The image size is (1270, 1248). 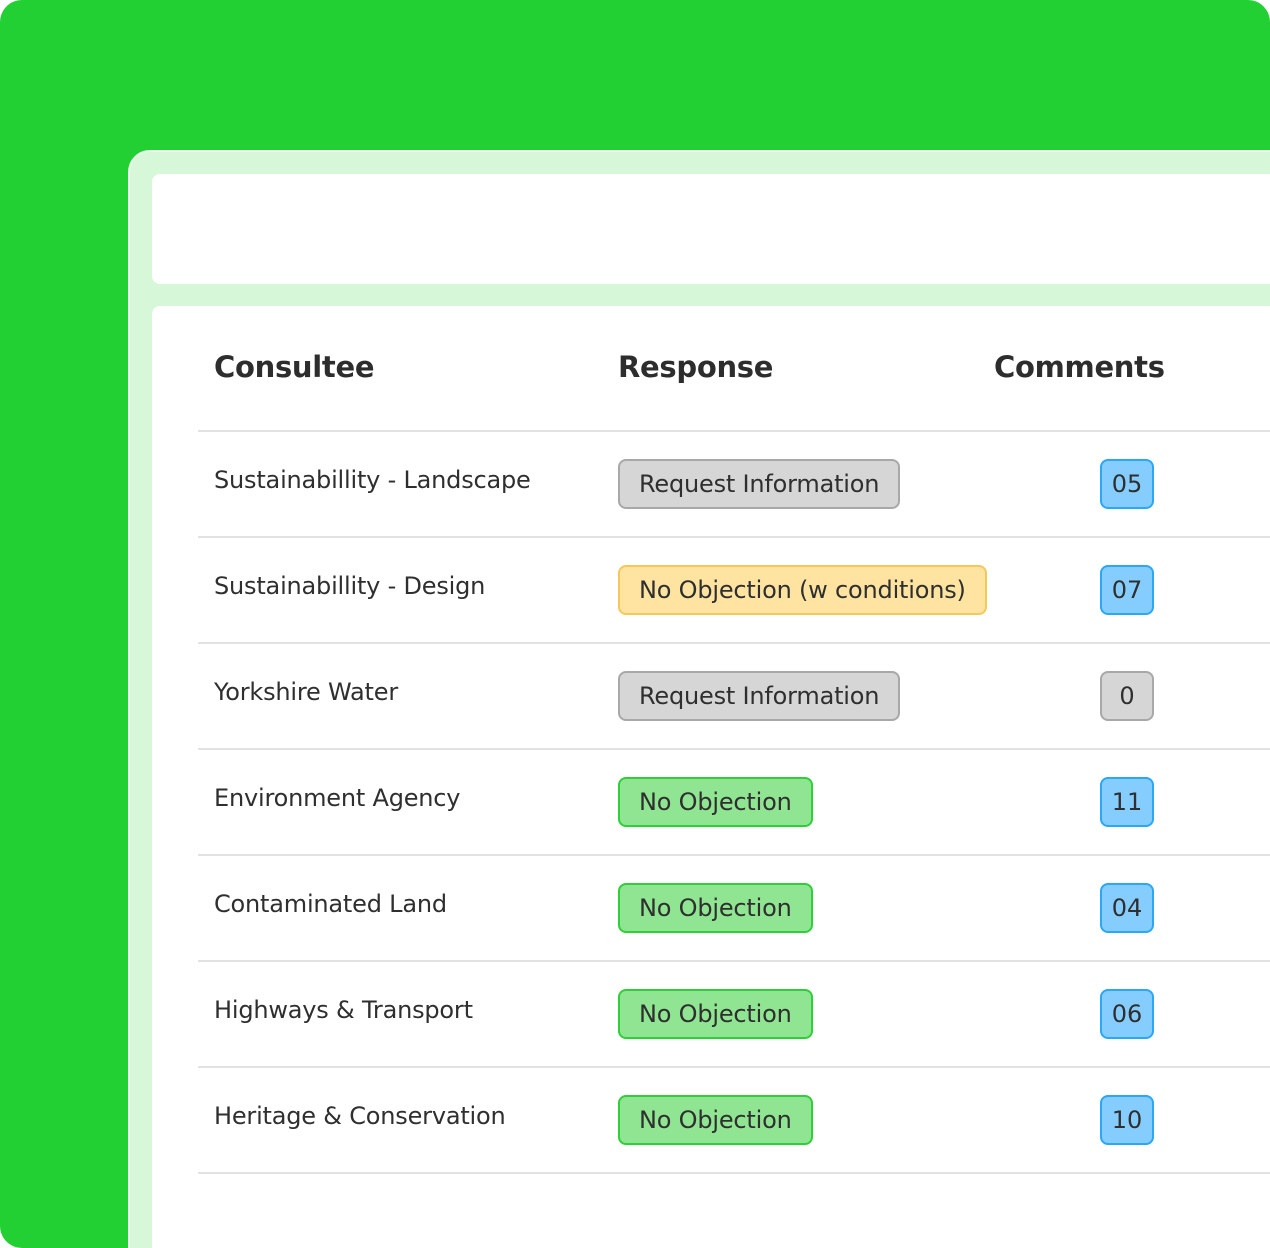 What do you see at coordinates (1127, 484) in the screenshot?
I see `comments-count-badge: 05` at bounding box center [1127, 484].